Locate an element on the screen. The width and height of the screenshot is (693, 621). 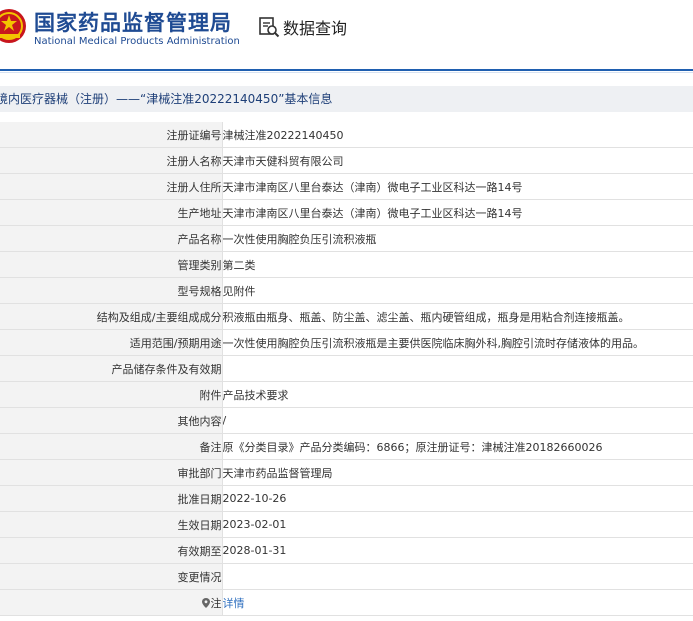
row-value: 天津市天健科贸有限公司 is located at coordinates (457, 160).